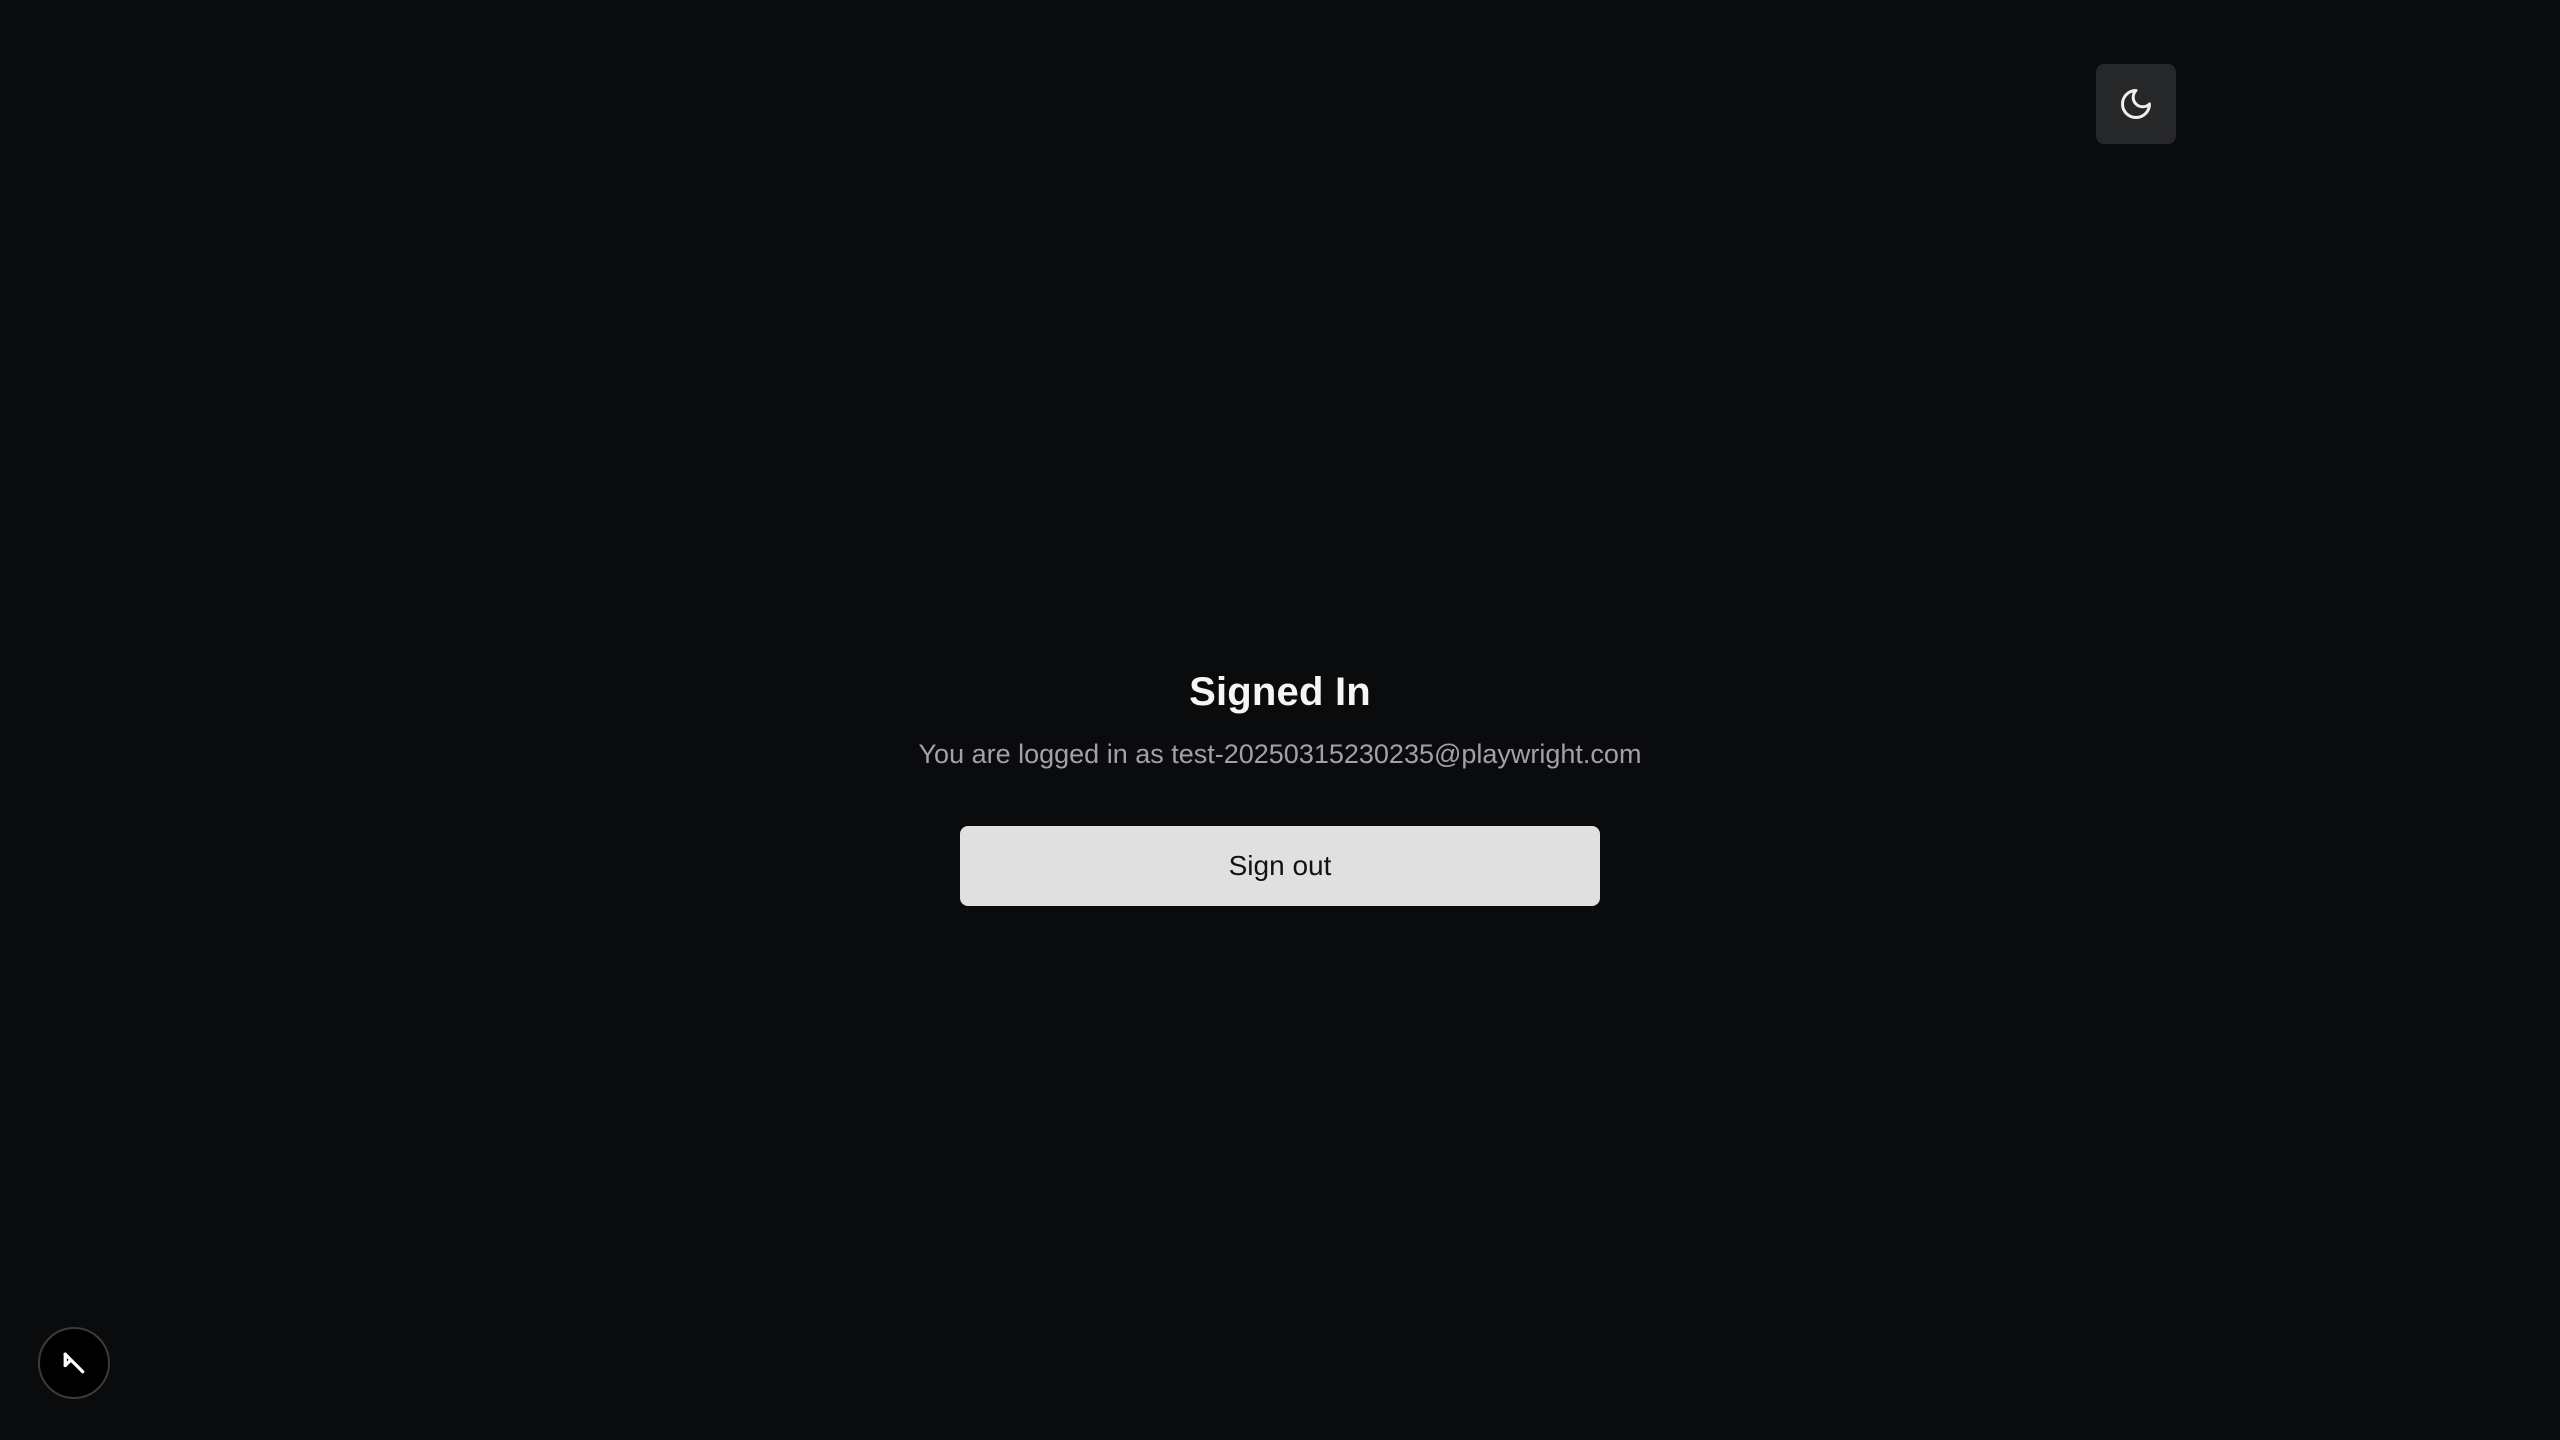 The image size is (2560, 1440). What do you see at coordinates (1280, 692) in the screenshot?
I see `page-title: Signed In` at bounding box center [1280, 692].